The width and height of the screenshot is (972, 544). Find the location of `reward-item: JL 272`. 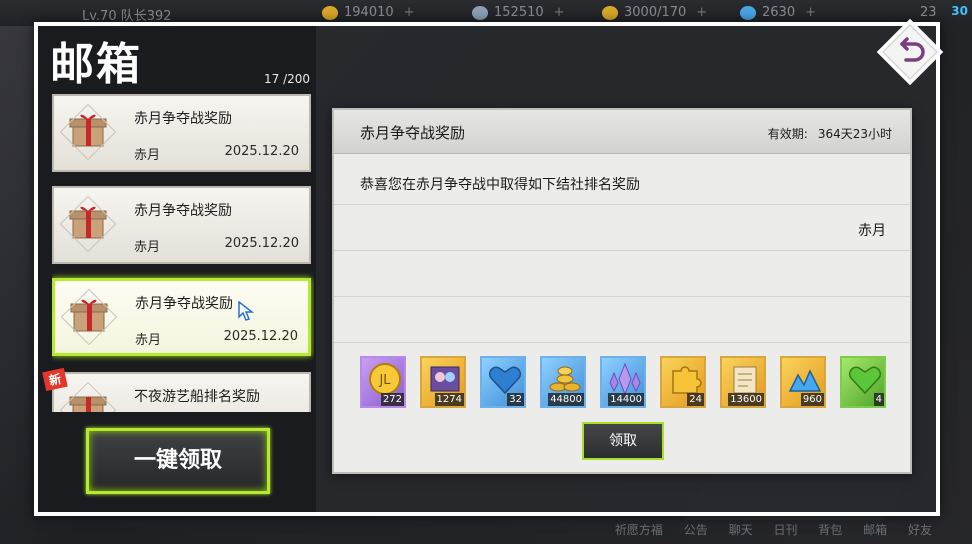

reward-item: JL 272 is located at coordinates (383, 382).